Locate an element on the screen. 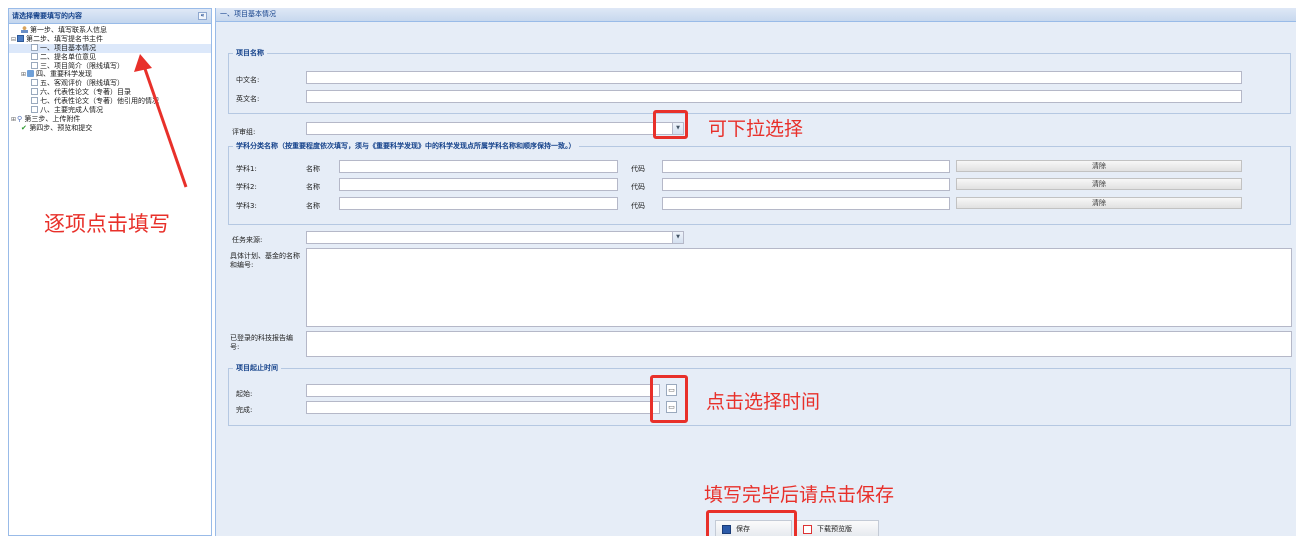 This screenshot has width=1296, height=536. english-name-label: 英文名: is located at coordinates (248, 99).